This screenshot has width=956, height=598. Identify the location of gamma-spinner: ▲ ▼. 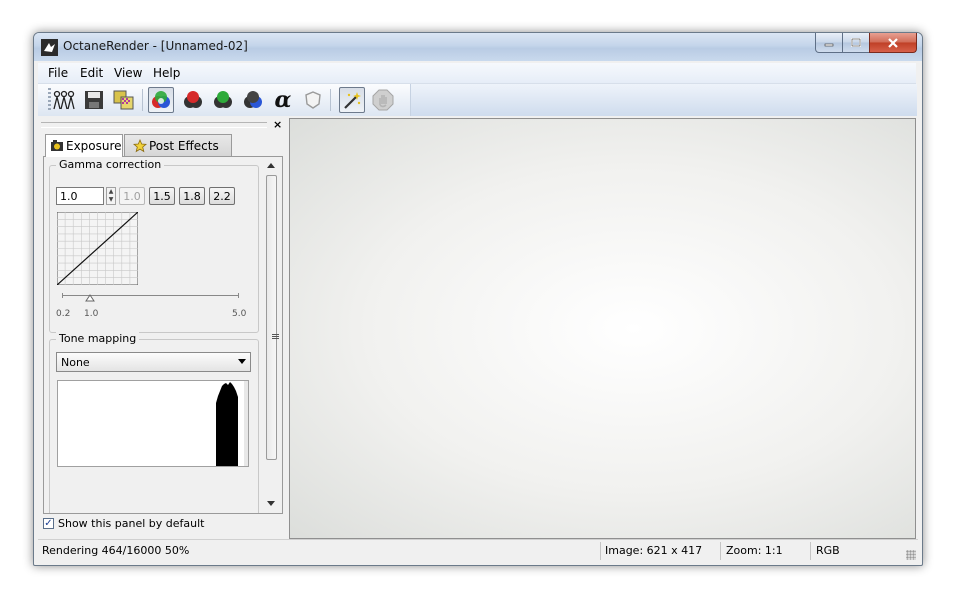
(111, 196).